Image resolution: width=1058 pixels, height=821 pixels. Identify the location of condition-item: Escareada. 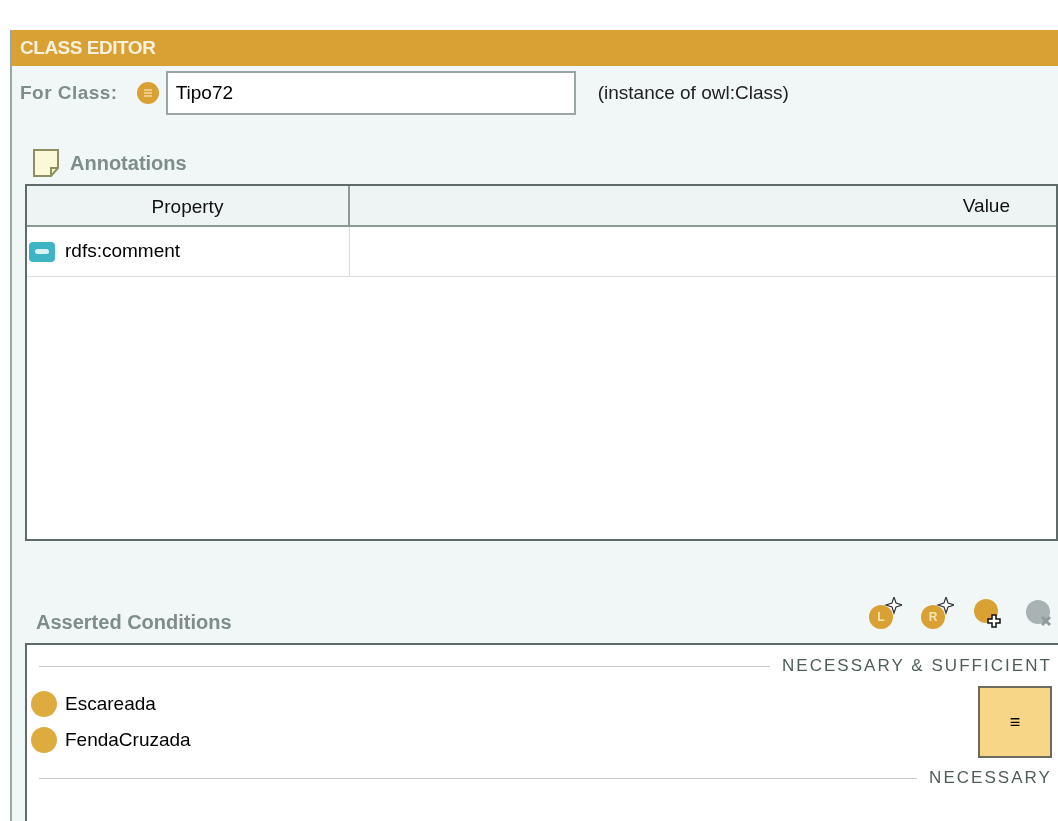
(110, 704).